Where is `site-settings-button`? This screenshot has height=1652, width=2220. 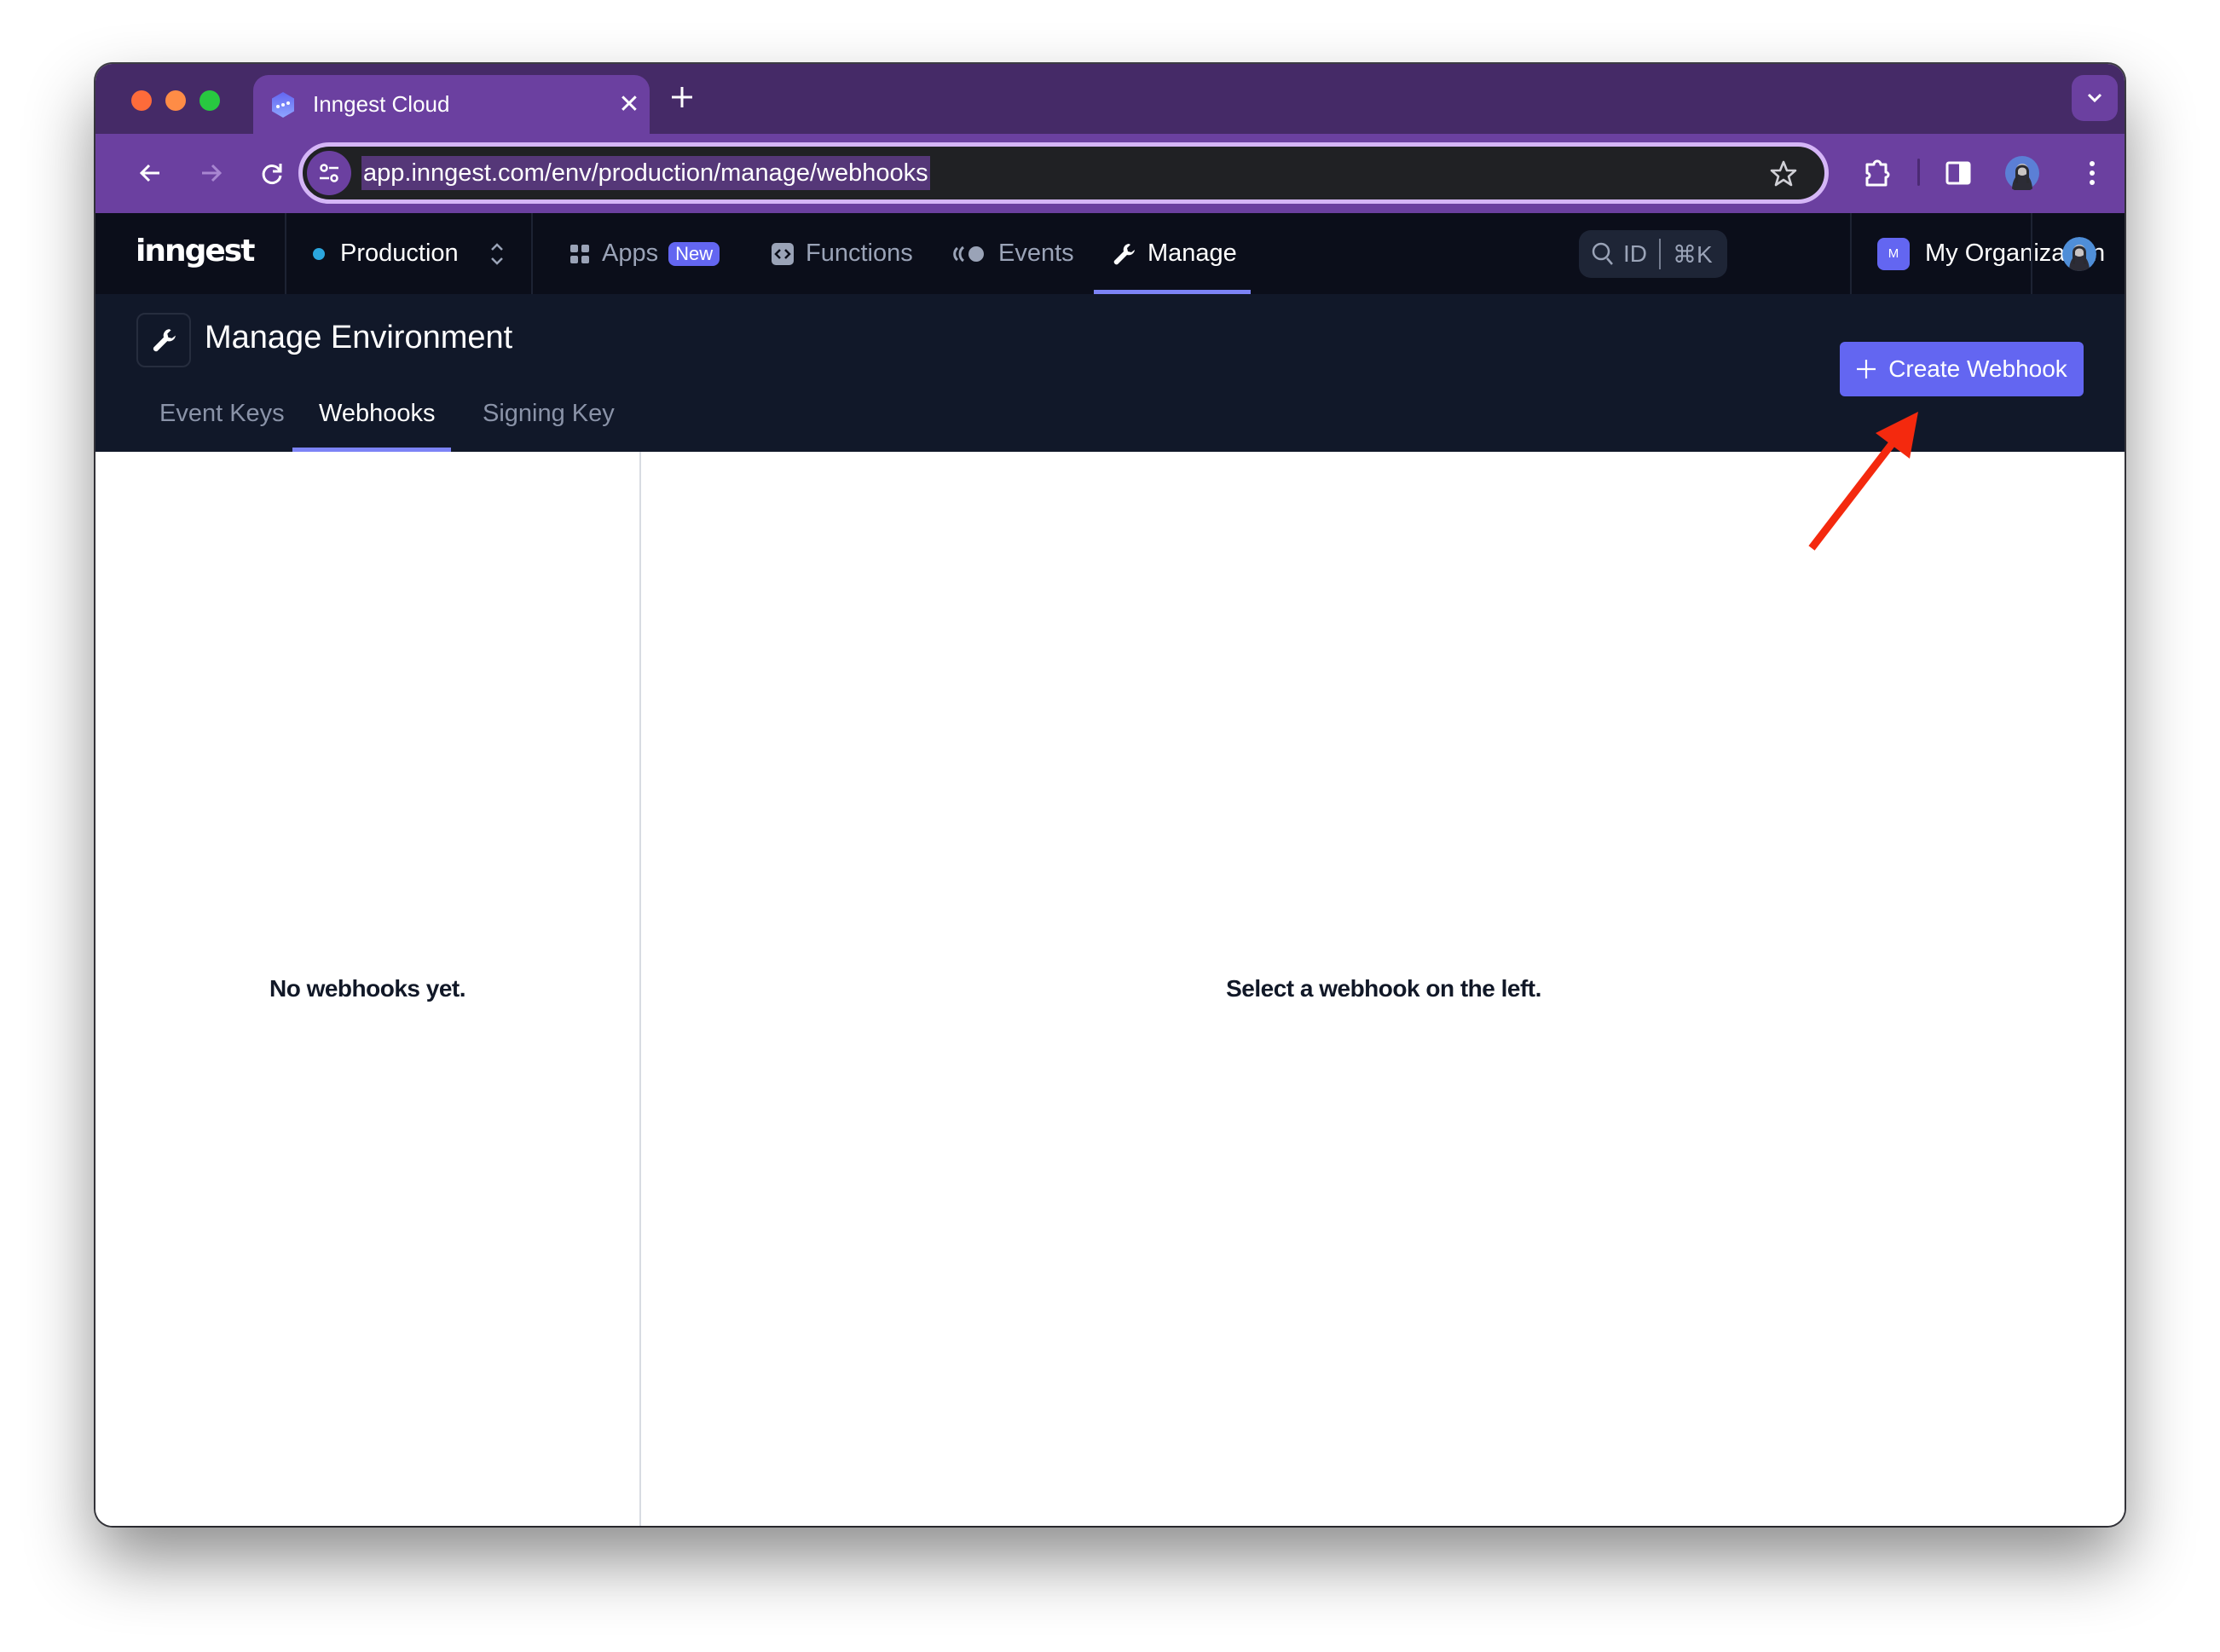 site-settings-button is located at coordinates (329, 173).